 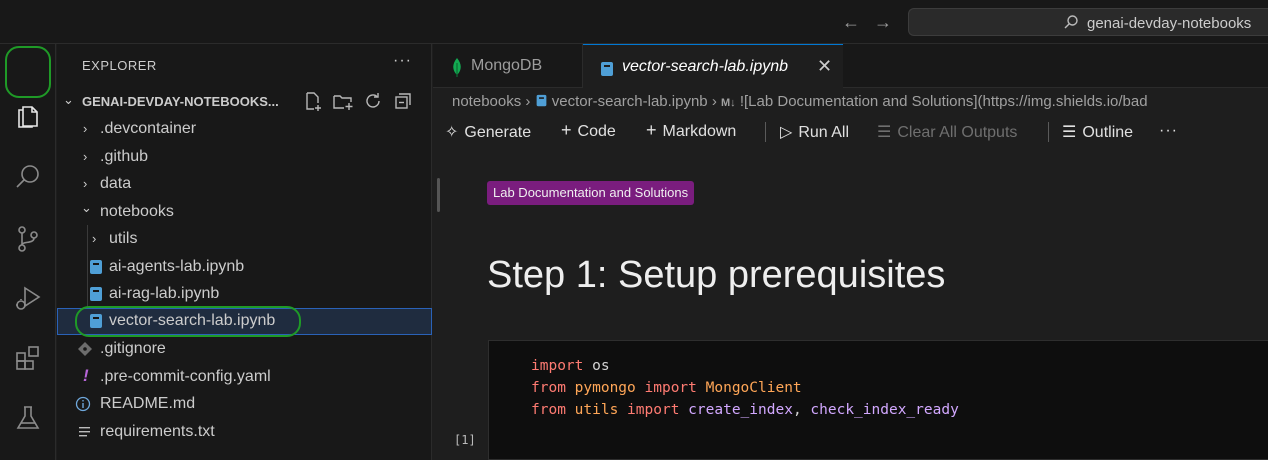 I want to click on tab-label: vector-search-lab.ipynb, so click(x=705, y=66).